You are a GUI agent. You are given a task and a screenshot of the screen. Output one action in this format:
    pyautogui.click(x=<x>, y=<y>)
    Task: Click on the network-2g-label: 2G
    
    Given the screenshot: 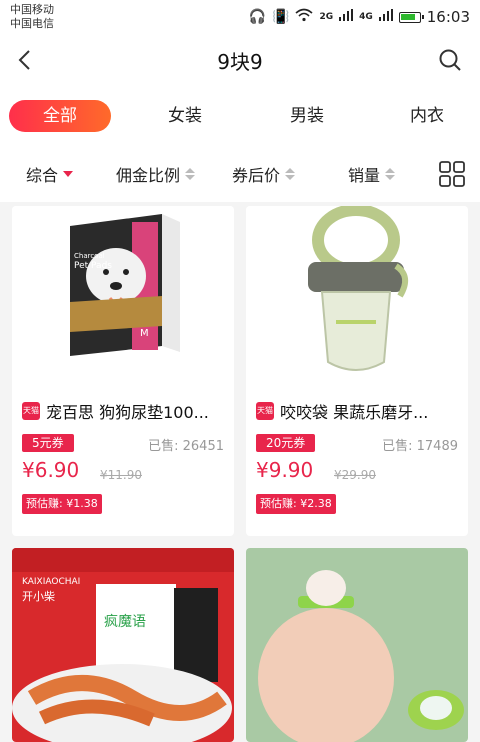 What is the action you would take?
    pyautogui.click(x=326, y=17)
    